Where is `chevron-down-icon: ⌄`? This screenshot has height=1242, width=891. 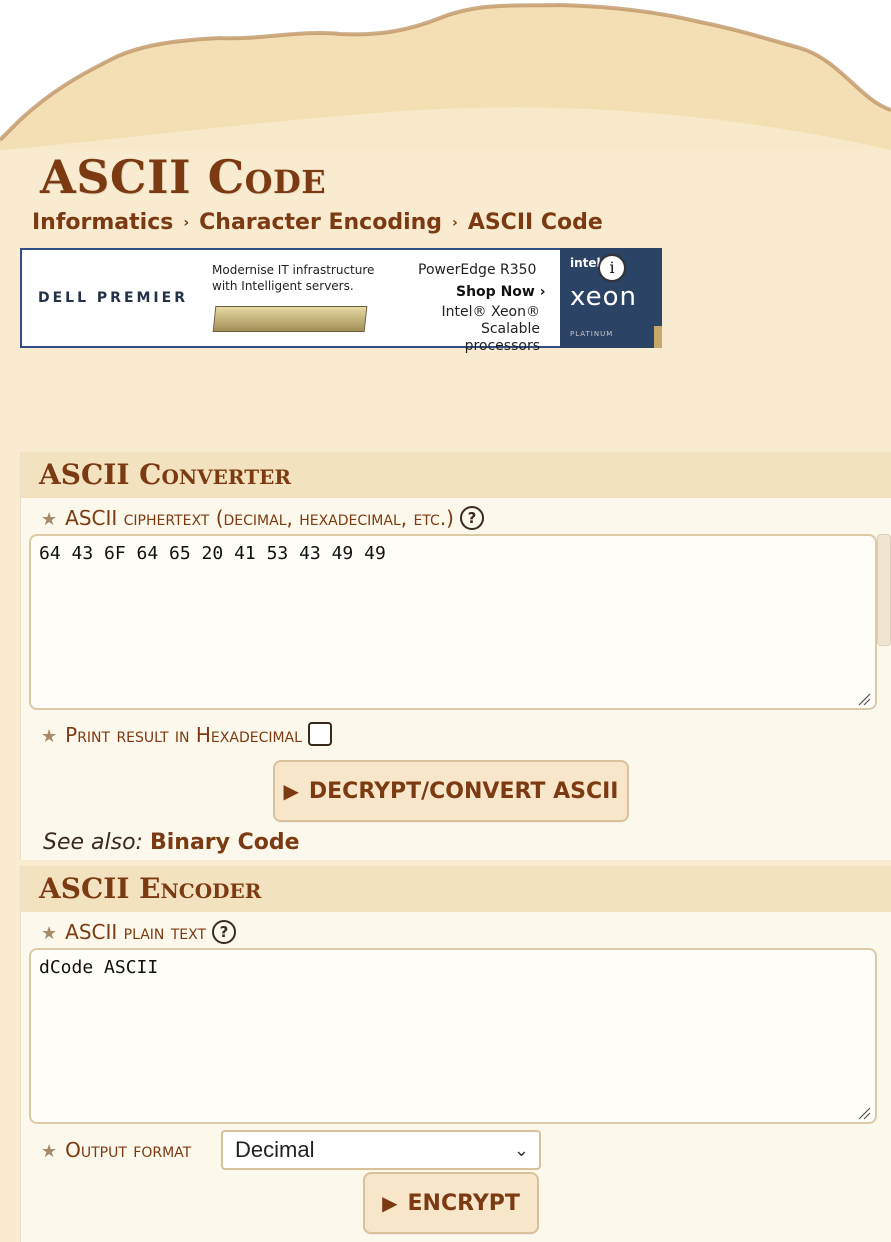 chevron-down-icon: ⌄ is located at coordinates (521, 1150).